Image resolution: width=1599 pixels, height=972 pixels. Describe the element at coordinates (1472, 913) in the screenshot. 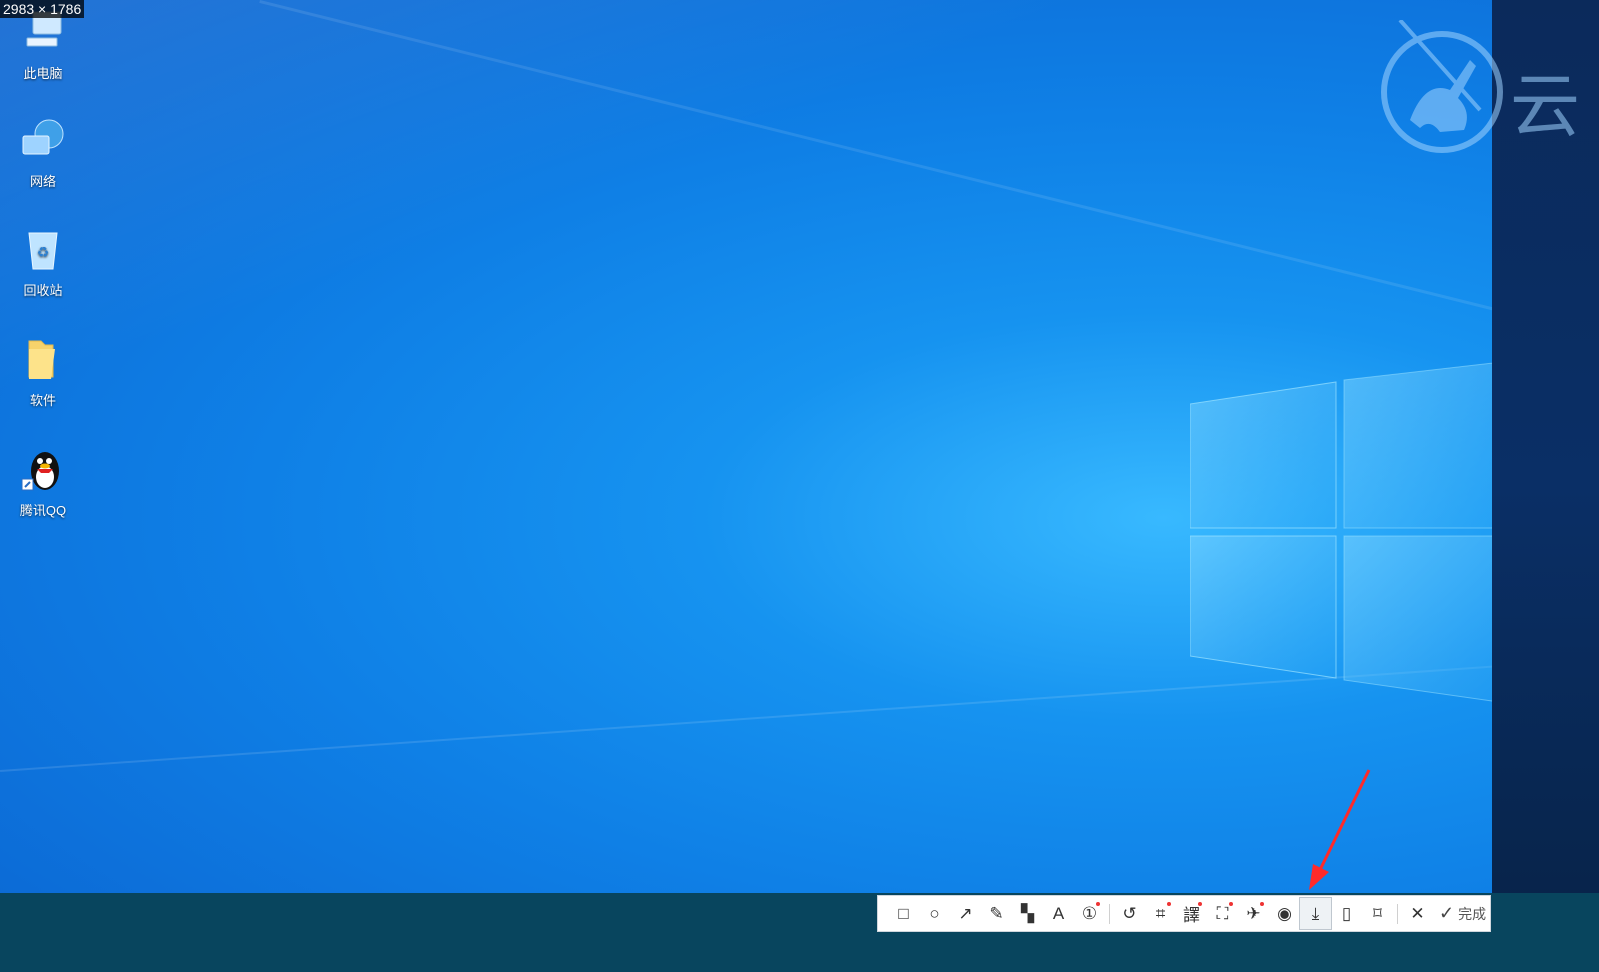

I see `done-label: 完成` at that location.